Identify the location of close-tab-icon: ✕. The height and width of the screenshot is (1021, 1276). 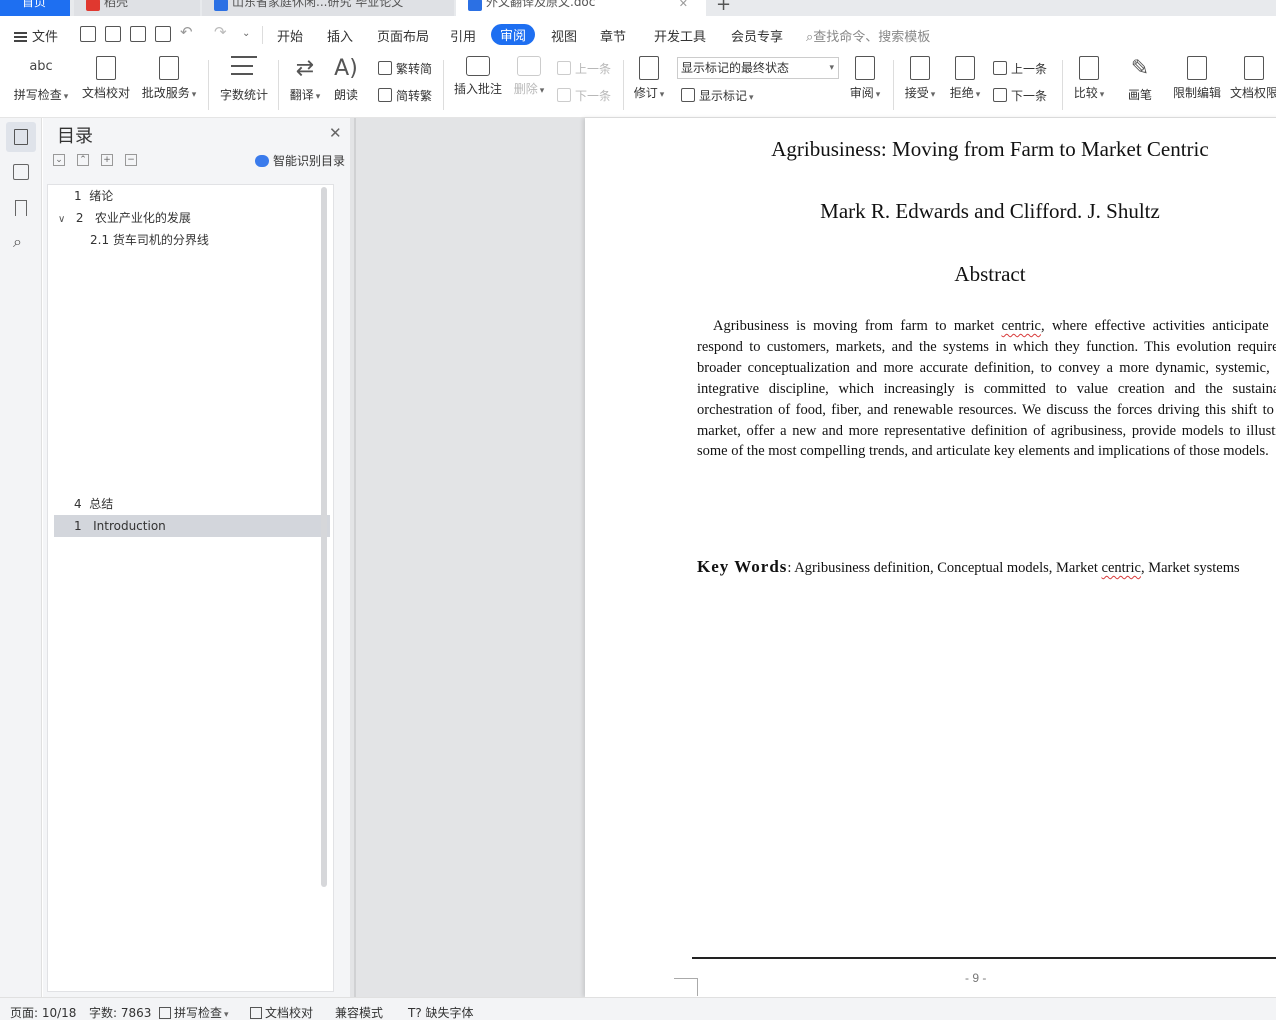
(683, 6).